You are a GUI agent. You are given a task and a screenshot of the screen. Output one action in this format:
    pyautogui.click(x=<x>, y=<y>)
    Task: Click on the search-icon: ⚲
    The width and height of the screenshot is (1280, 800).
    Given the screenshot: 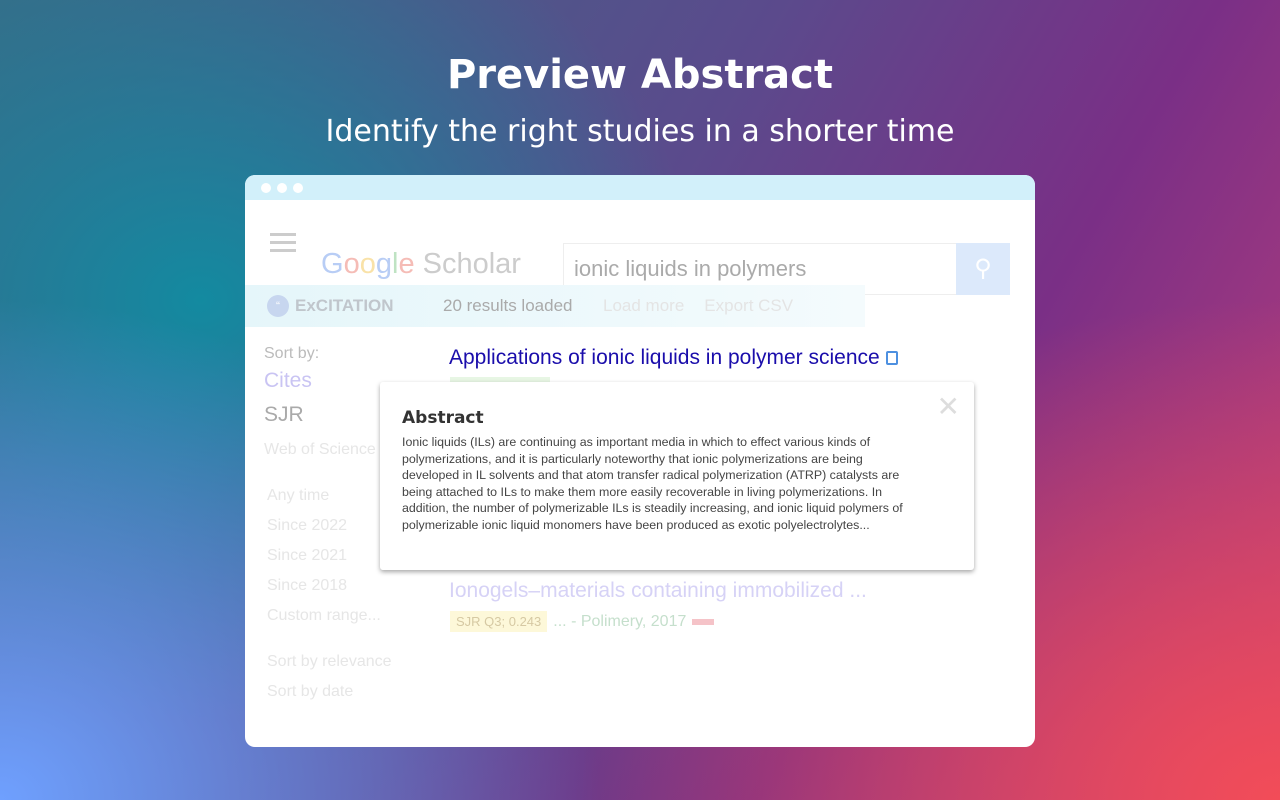 What is the action you would take?
    pyautogui.click(x=983, y=268)
    